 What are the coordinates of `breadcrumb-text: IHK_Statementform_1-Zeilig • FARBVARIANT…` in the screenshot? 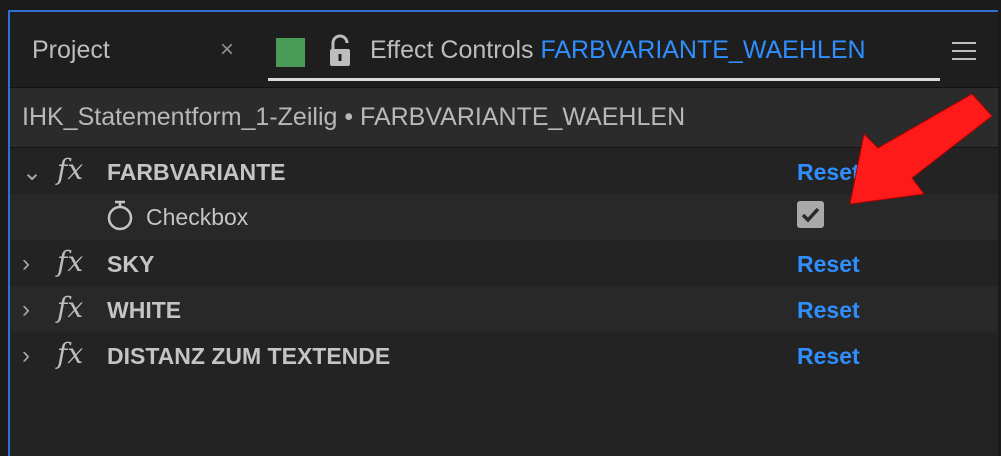 It's located at (354, 117).